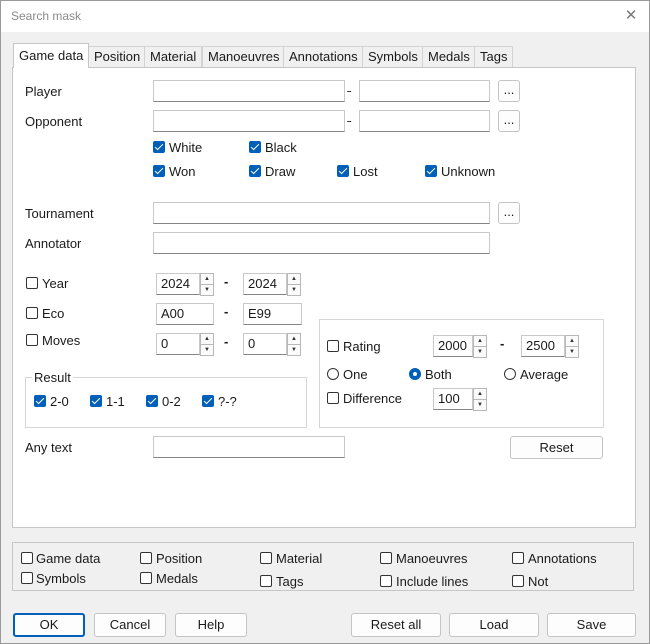 This screenshot has width=650, height=644. I want to click on white-checkbox, so click(159, 147).